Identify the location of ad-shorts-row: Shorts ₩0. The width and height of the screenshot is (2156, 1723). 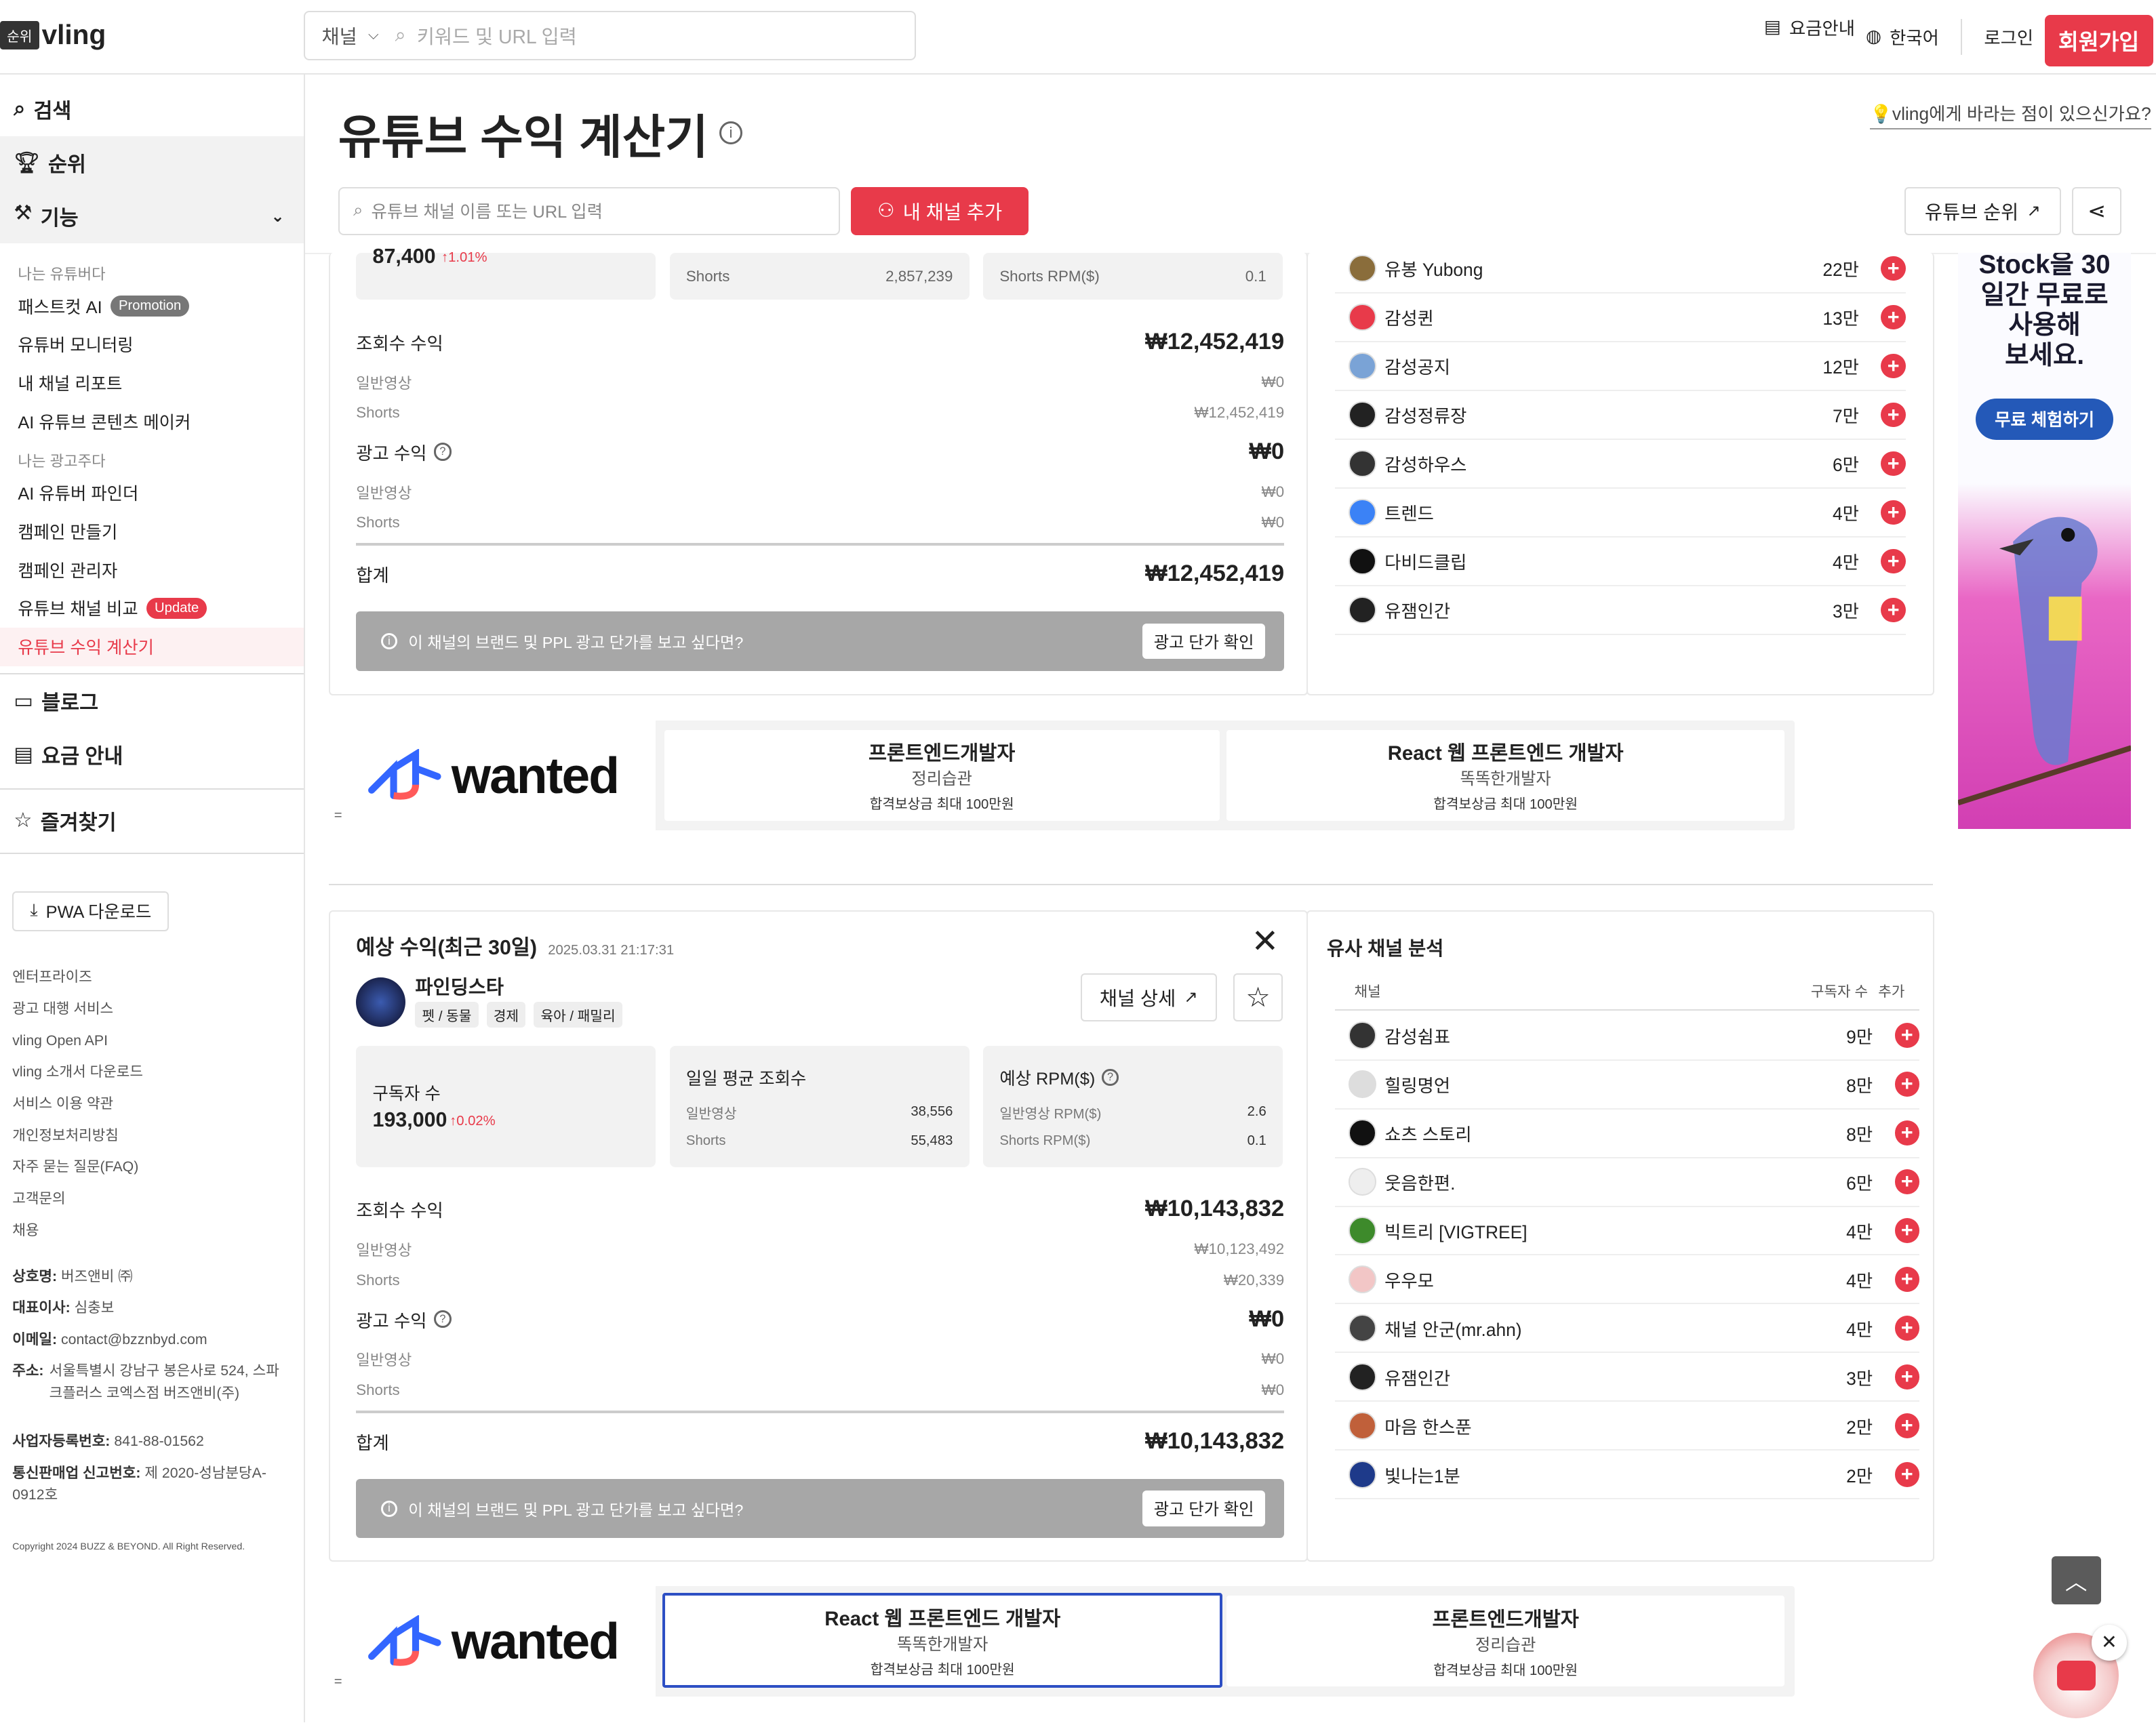
(820, 1390).